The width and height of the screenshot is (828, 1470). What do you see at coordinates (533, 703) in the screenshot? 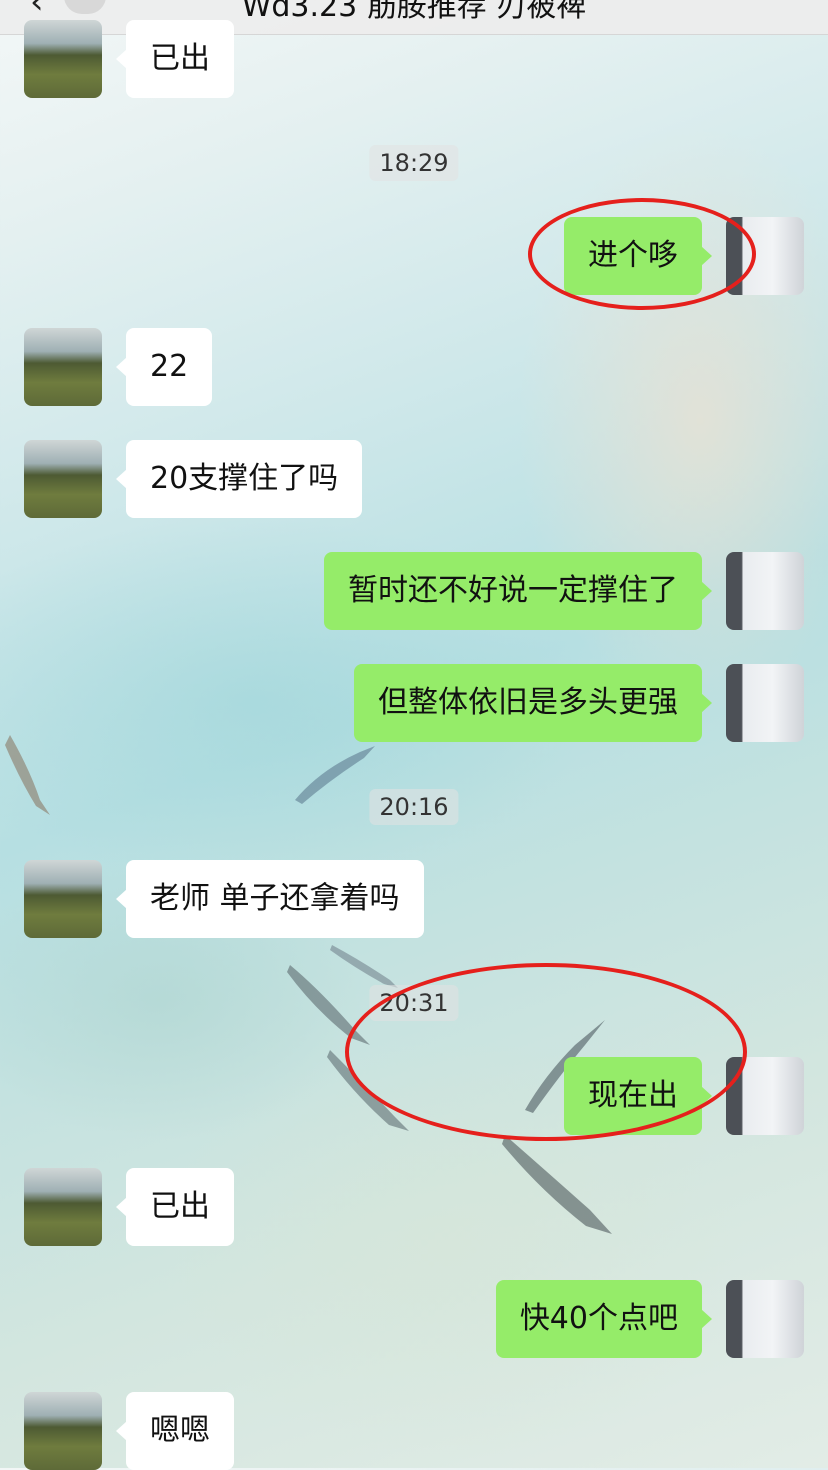
I see `message-bubble-outgoing: 但整体依旧是多头更强` at bounding box center [533, 703].